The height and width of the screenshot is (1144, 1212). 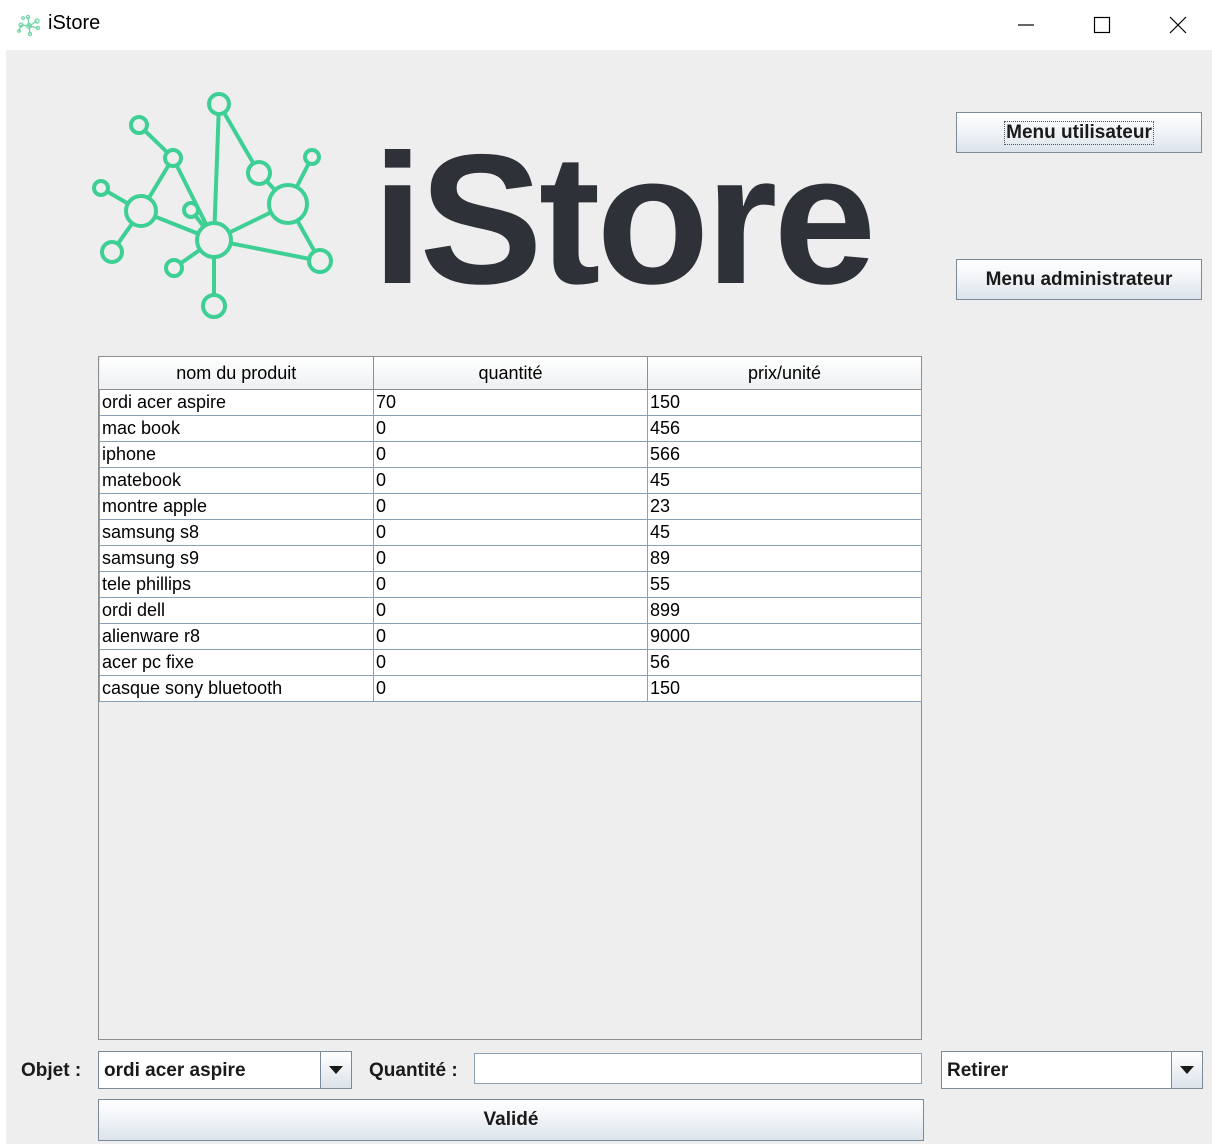 What do you see at coordinates (784, 558) in the screenshot?
I see `cell-unit-price: 89` at bounding box center [784, 558].